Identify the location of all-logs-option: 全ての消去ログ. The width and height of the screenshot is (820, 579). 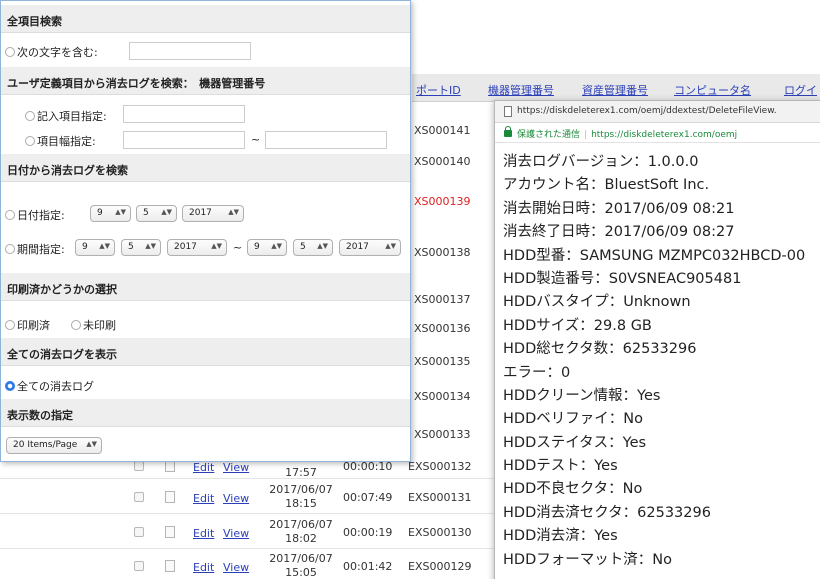
(49, 386).